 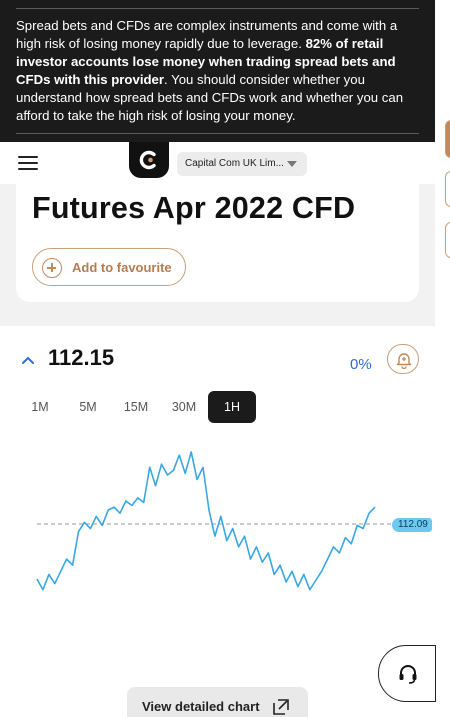 What do you see at coordinates (52, 268) in the screenshot?
I see `plus-circle-icon` at bounding box center [52, 268].